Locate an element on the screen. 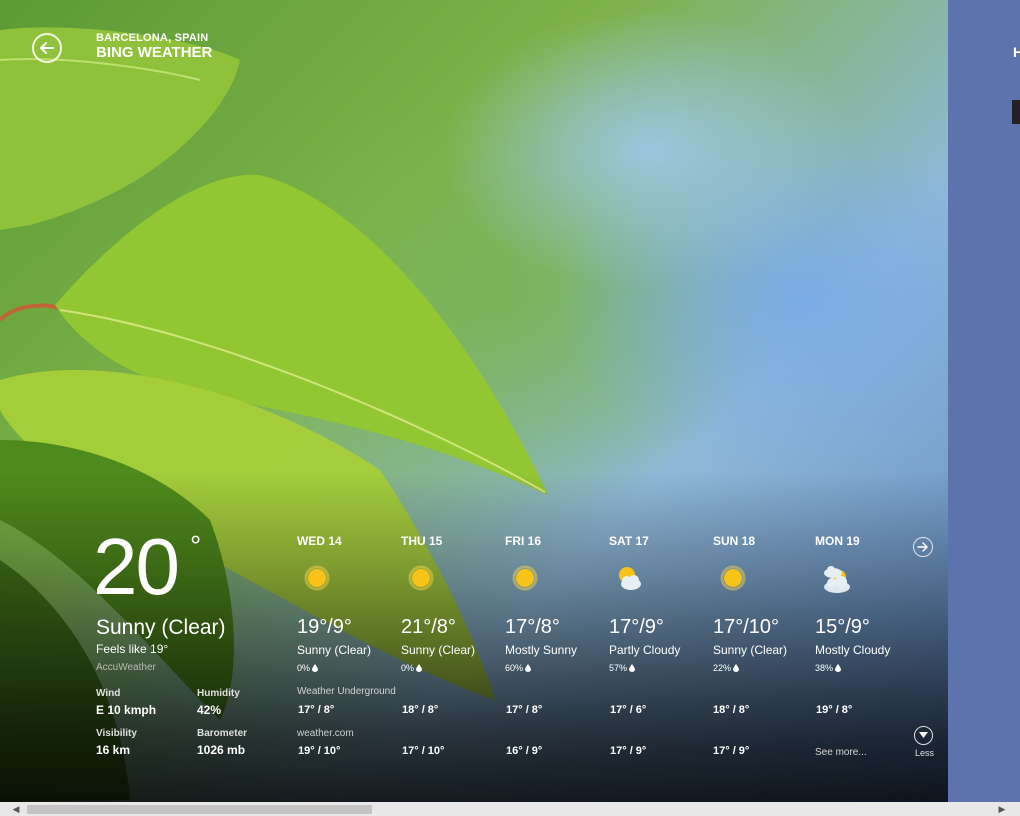  barometer-label: Barometer is located at coordinates (222, 733).